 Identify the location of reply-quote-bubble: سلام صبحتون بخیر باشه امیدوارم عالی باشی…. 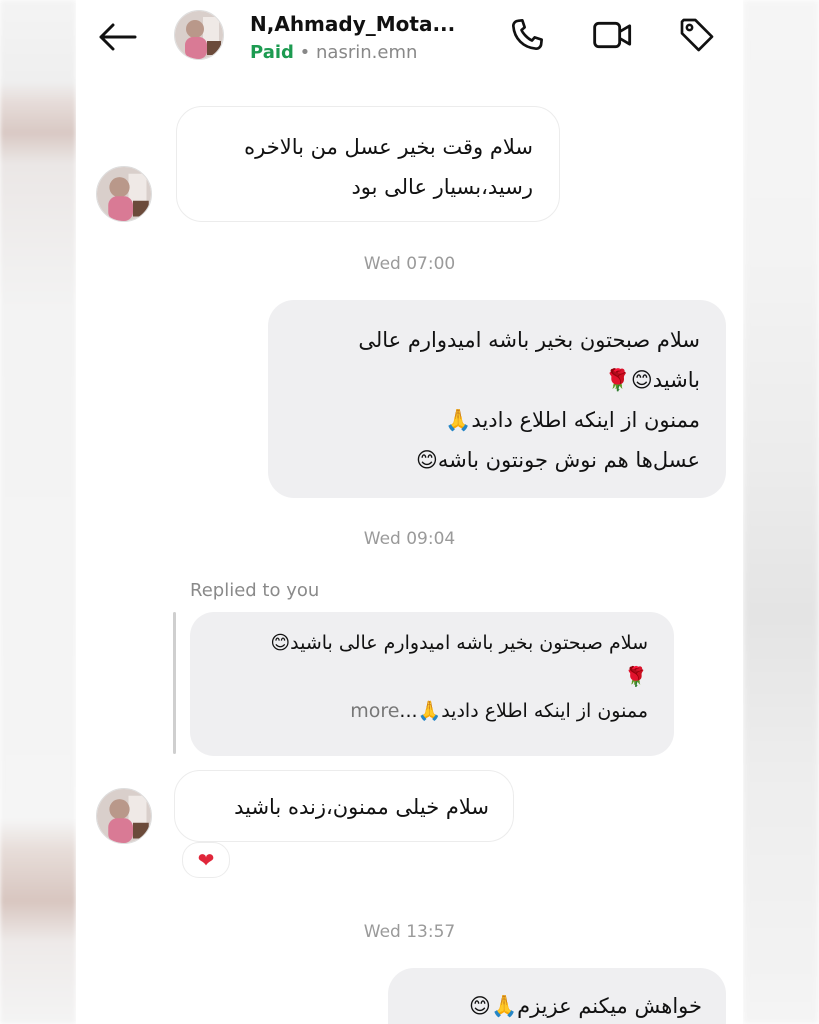
(432, 684).